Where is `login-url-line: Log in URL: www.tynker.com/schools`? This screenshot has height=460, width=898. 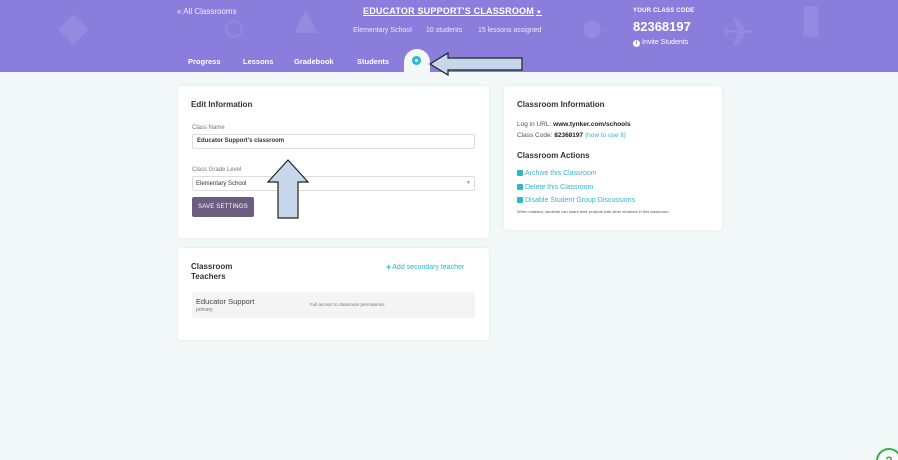 login-url-line: Log in URL: www.tynker.com/schools is located at coordinates (574, 124).